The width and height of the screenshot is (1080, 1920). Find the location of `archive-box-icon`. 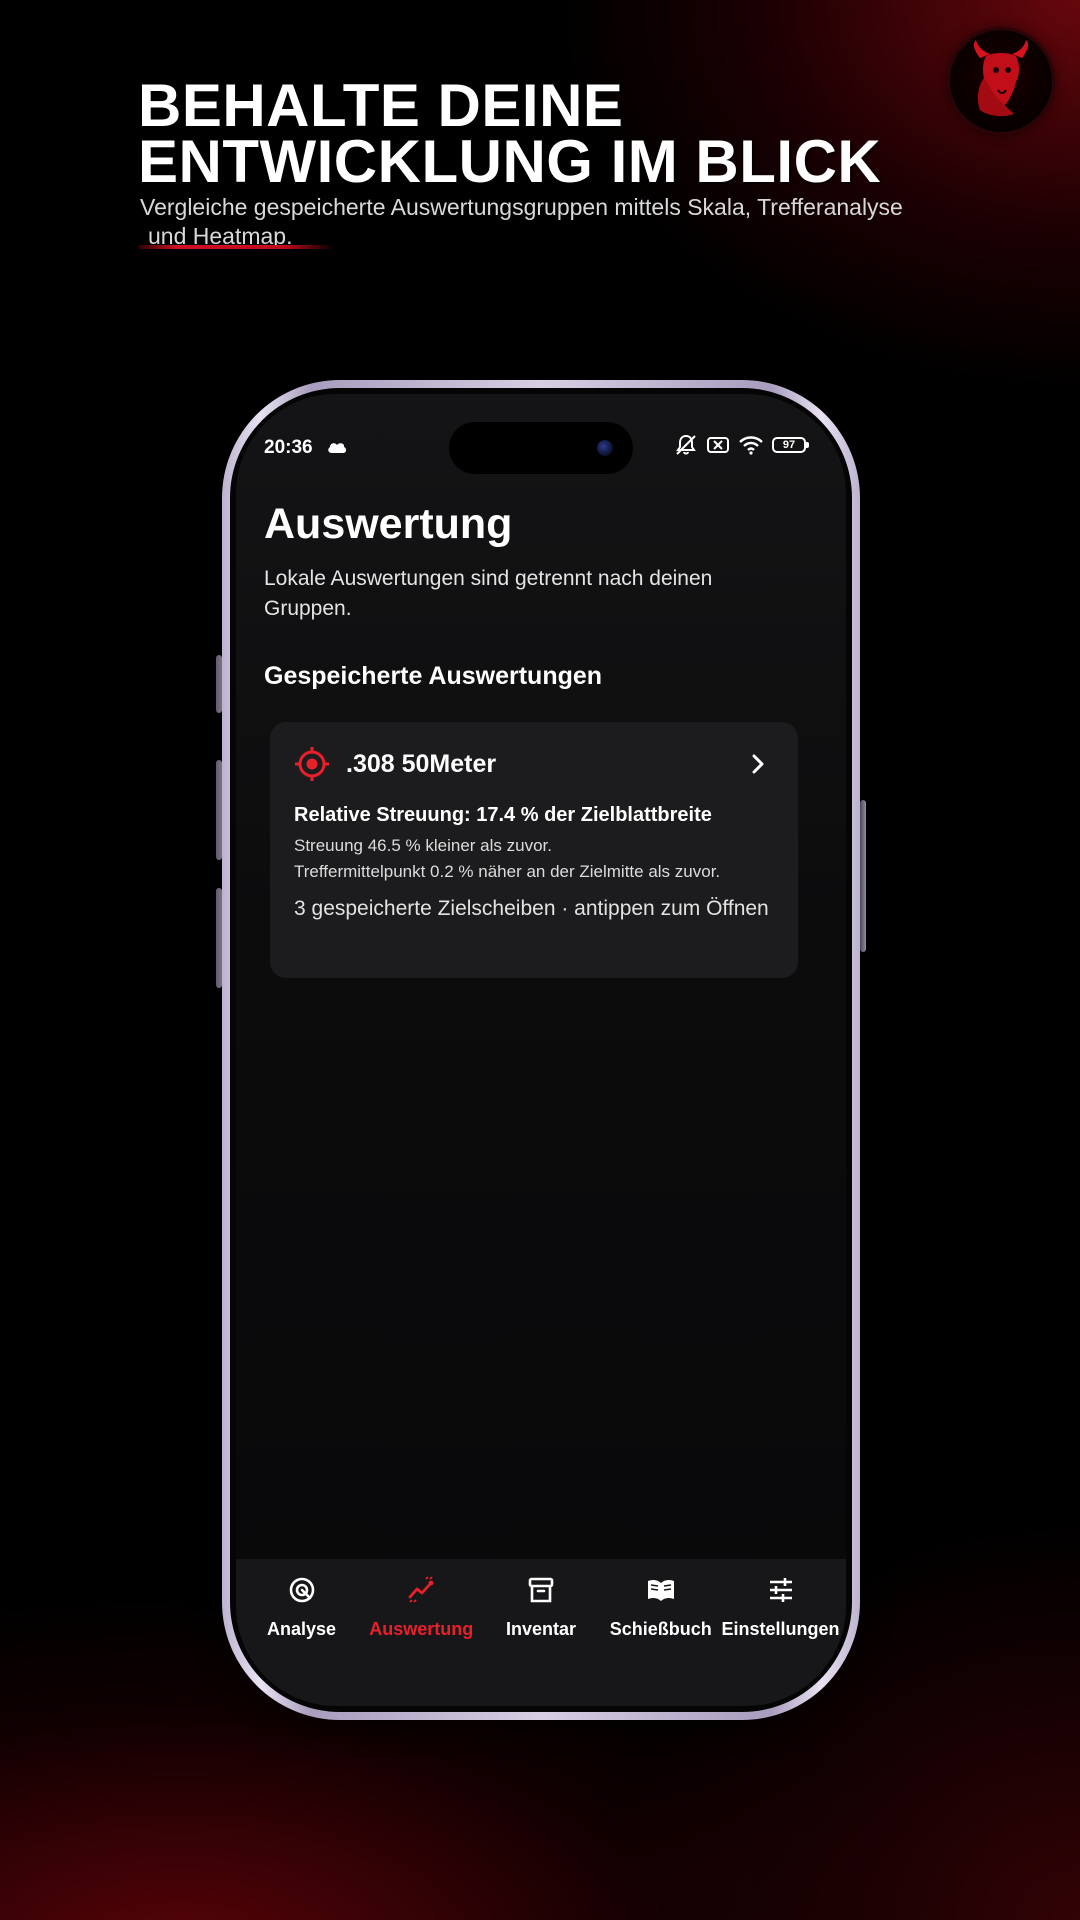

archive-box-icon is located at coordinates (541, 1590).